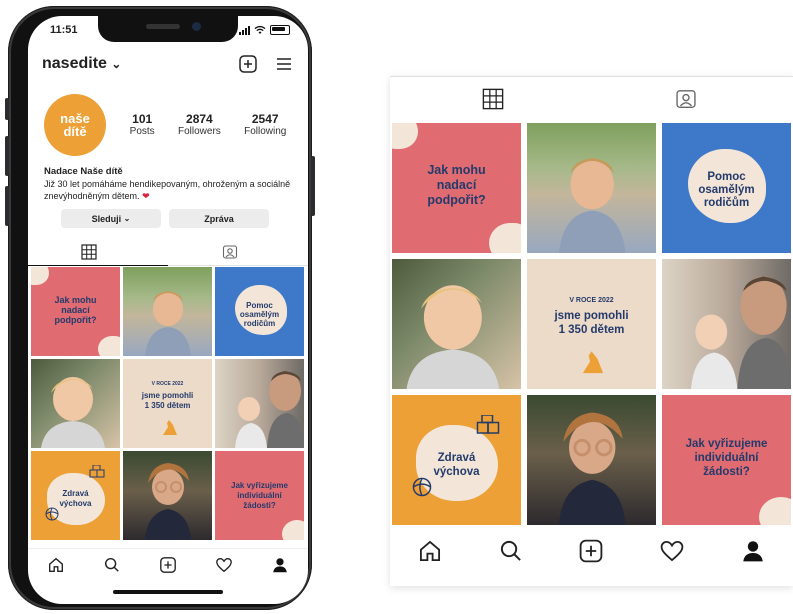  I want to click on bio-name: Nadace Naše dítě, so click(83, 171).